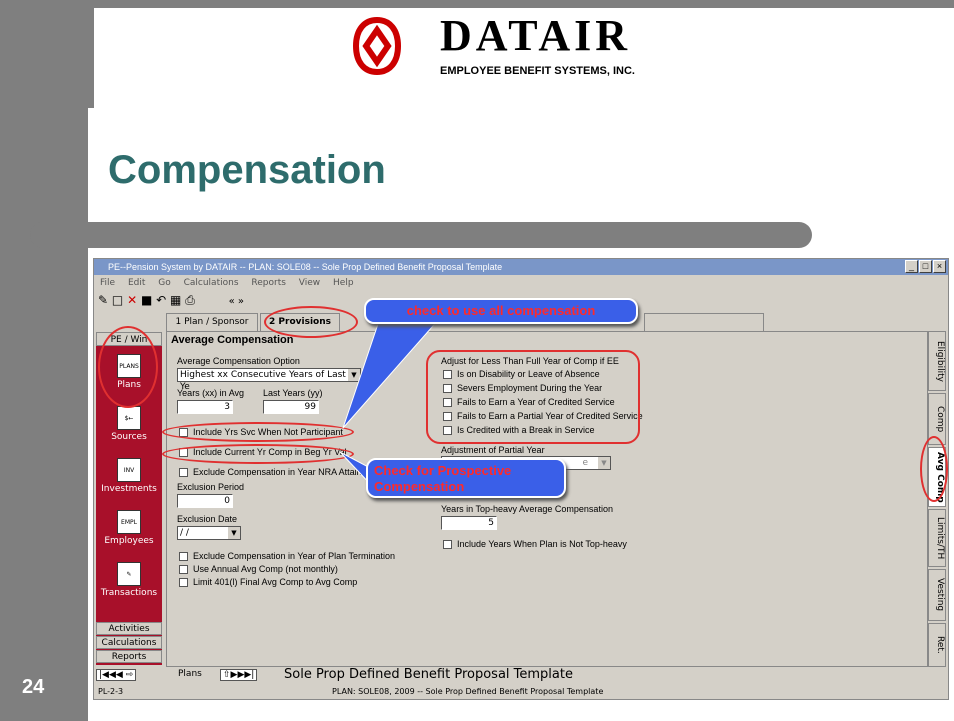 The height and width of the screenshot is (721, 954). I want to click on exclude-termination-checkbox, so click(183, 556).